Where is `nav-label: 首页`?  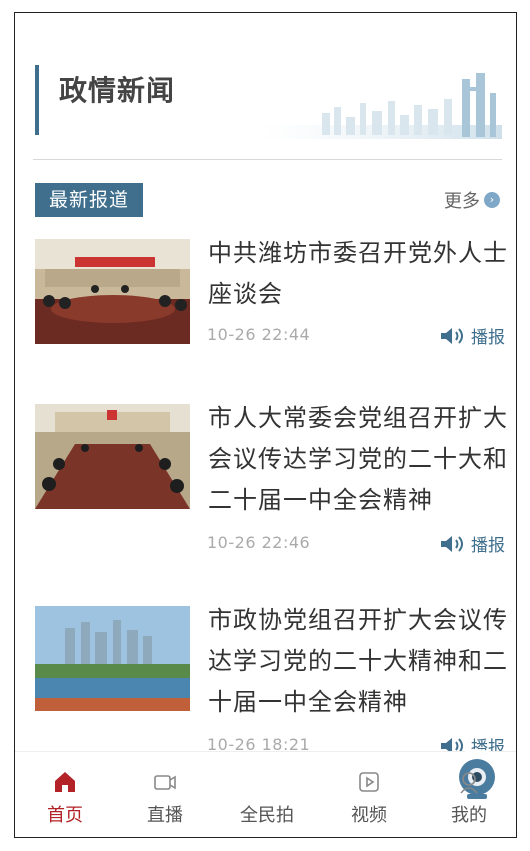
nav-label: 首页 is located at coordinates (65, 815).